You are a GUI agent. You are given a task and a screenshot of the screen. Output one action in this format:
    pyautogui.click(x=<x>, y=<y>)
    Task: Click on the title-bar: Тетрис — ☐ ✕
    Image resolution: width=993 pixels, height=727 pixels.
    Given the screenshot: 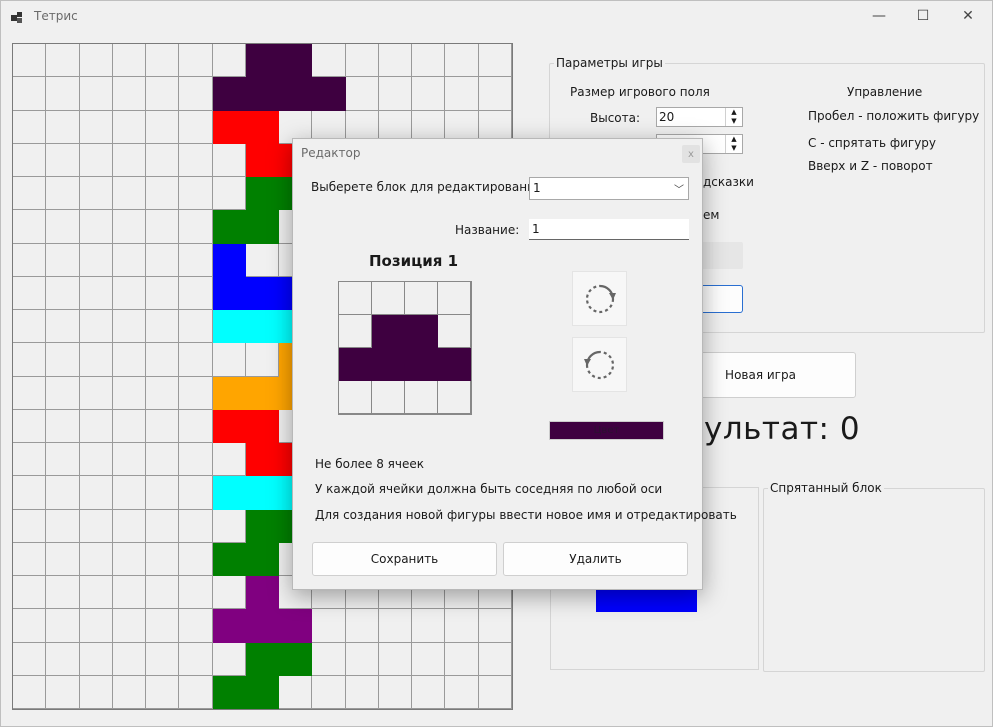 What is the action you would take?
    pyautogui.click(x=496, y=17)
    